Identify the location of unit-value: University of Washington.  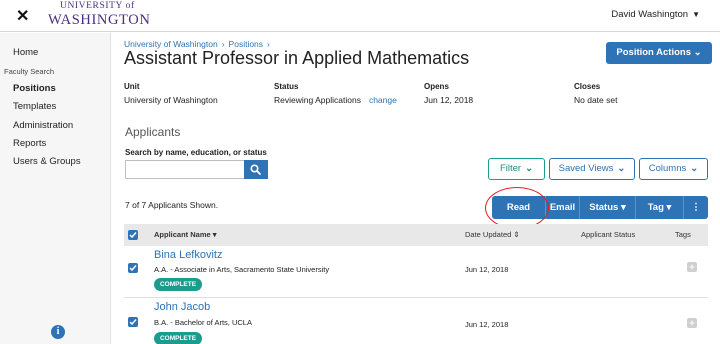
(171, 100).